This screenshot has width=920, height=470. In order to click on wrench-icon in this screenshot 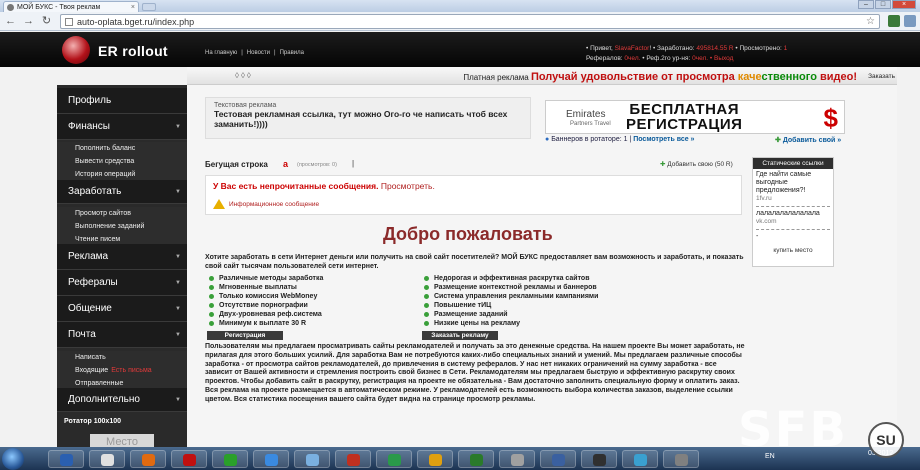, I will do `click(910, 21)`.